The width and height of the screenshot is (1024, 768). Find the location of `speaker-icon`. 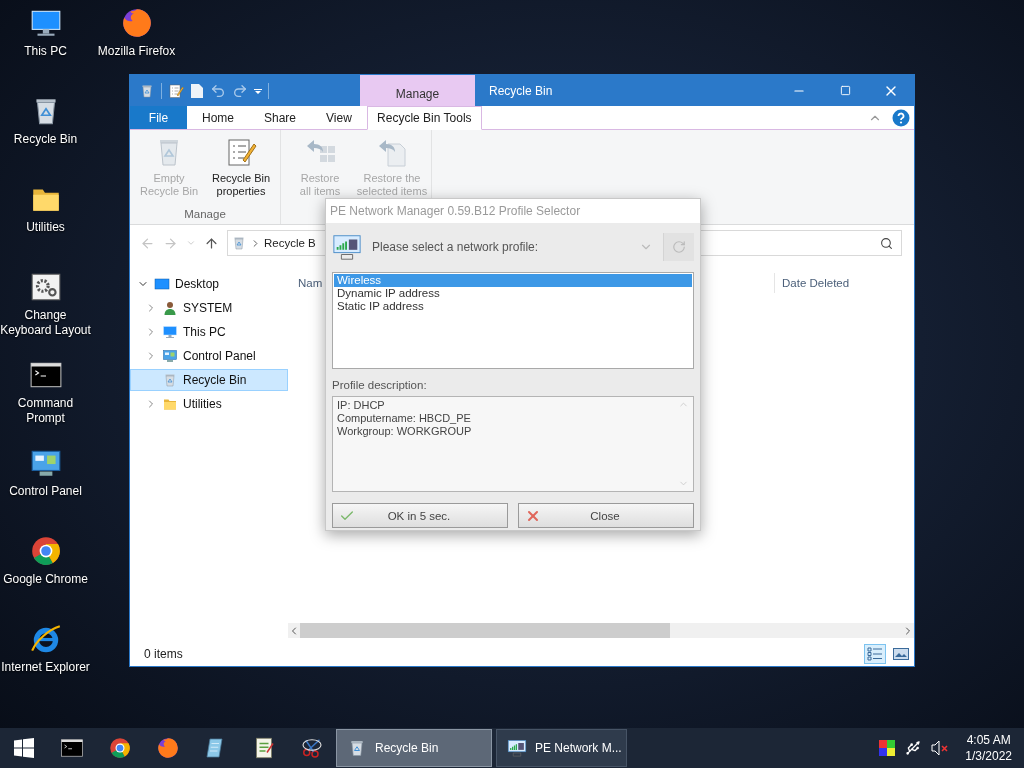

speaker-icon is located at coordinates (940, 748).